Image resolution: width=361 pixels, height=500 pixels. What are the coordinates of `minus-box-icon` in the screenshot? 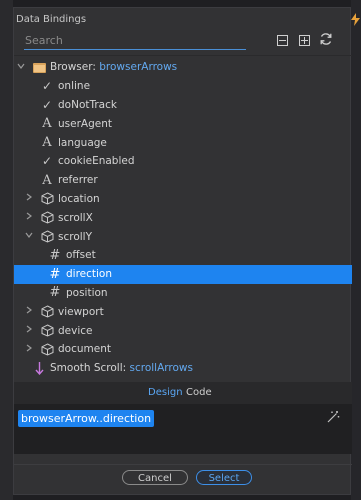 It's located at (282, 40).